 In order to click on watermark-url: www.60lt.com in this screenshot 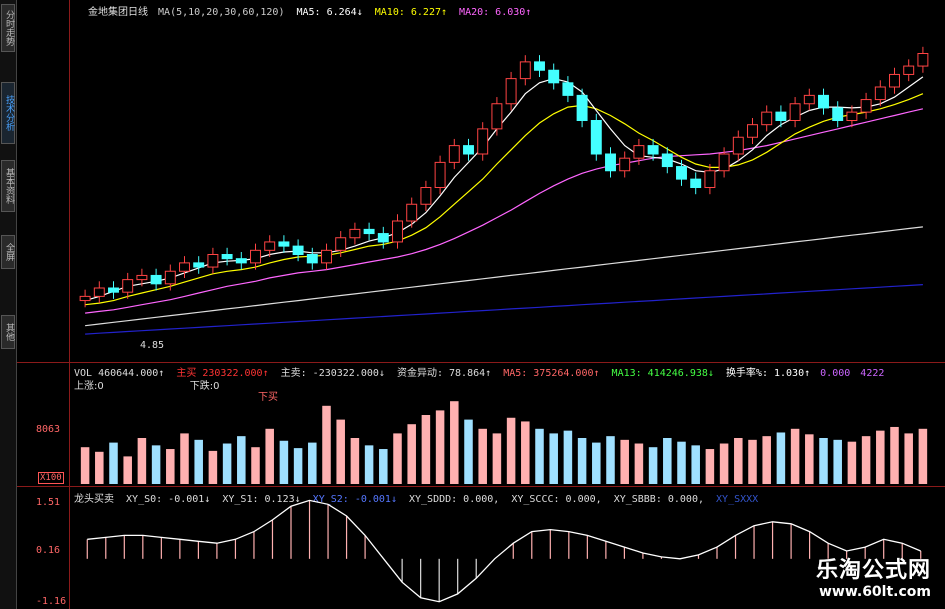, I will do `click(874, 592)`.